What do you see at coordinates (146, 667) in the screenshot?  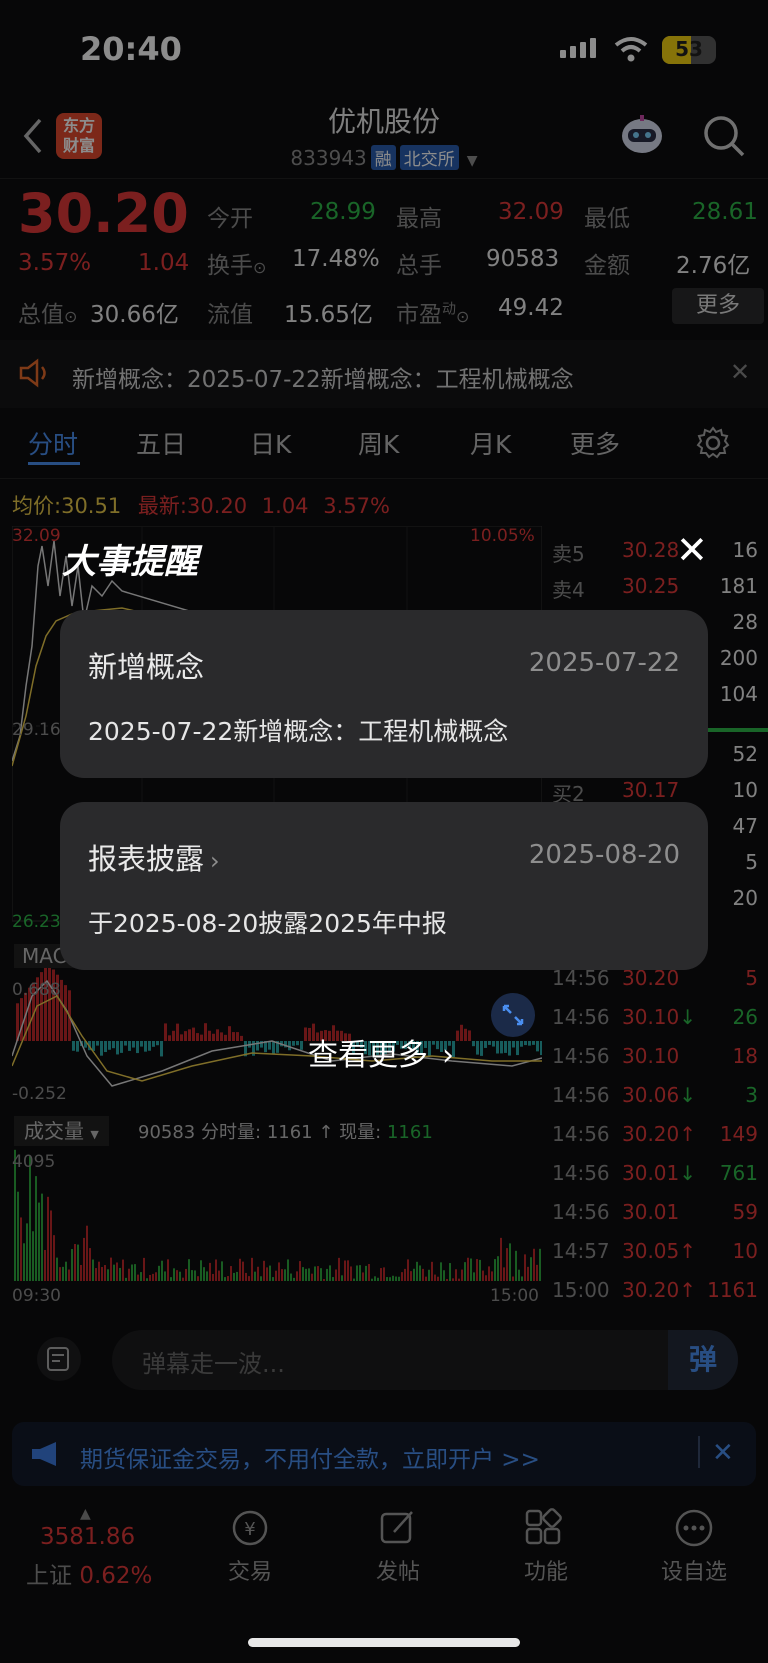 I see `event-card-title: 新增概念` at bounding box center [146, 667].